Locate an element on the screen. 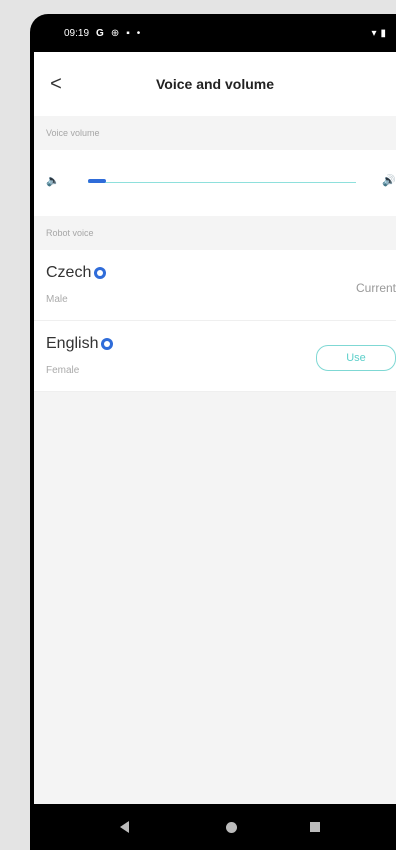  volume-high-icon: 🔊 is located at coordinates (389, 181).